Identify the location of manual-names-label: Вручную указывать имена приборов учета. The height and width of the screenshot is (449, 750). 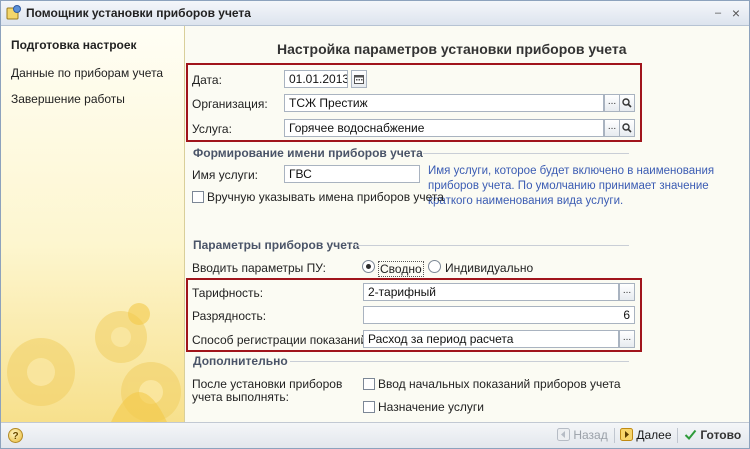
(325, 197).